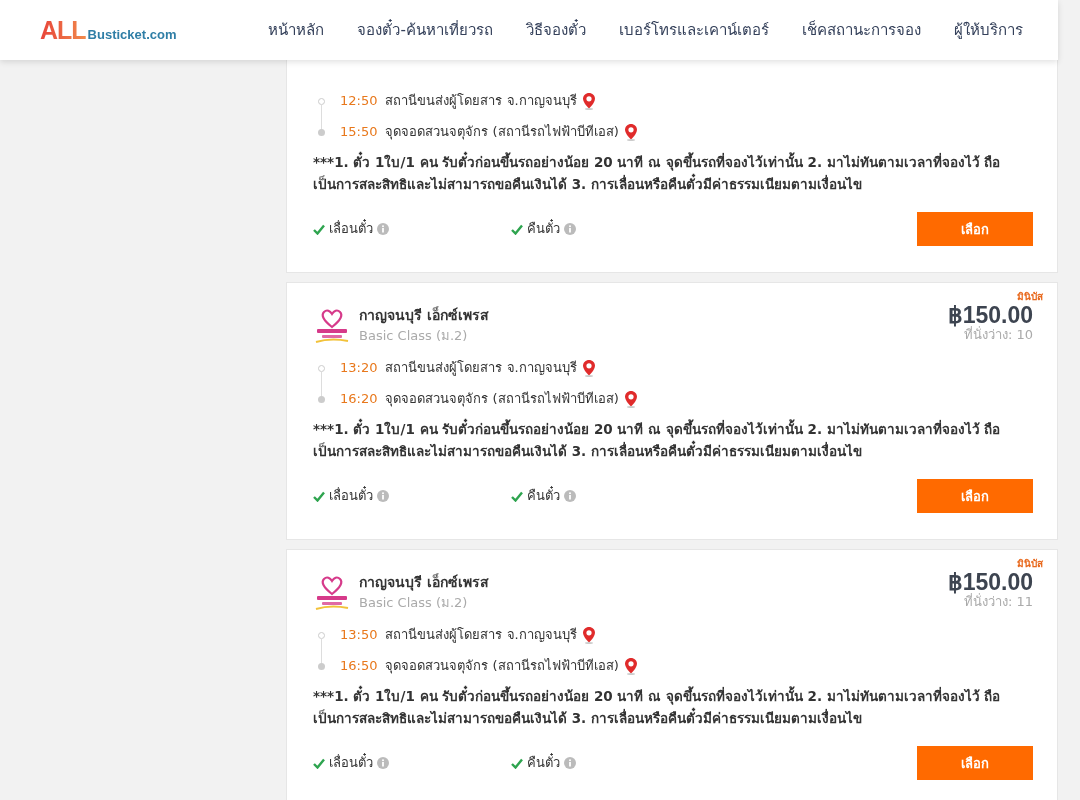 The image size is (1080, 800). Describe the element at coordinates (998, 602) in the screenshot. I see `seats-available: ที่นั่งว่าง: 11` at that location.